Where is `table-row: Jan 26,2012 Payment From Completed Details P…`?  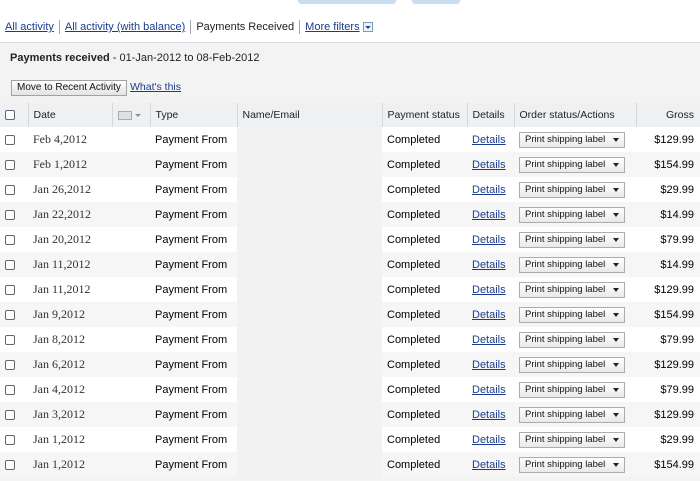 table-row: Jan 26,2012 Payment From Completed Details P… is located at coordinates (350, 189).